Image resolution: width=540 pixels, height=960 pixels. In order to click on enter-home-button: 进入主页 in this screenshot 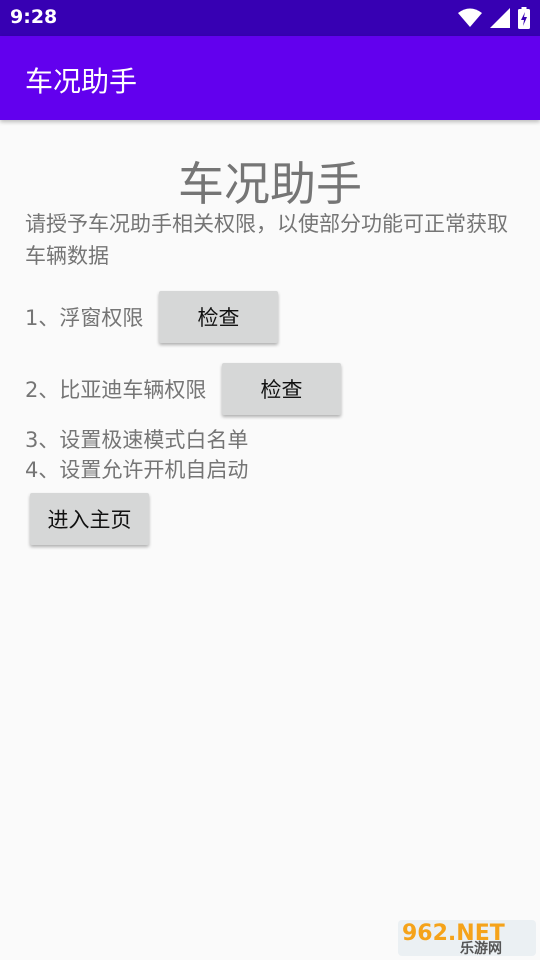, I will do `click(89, 519)`.